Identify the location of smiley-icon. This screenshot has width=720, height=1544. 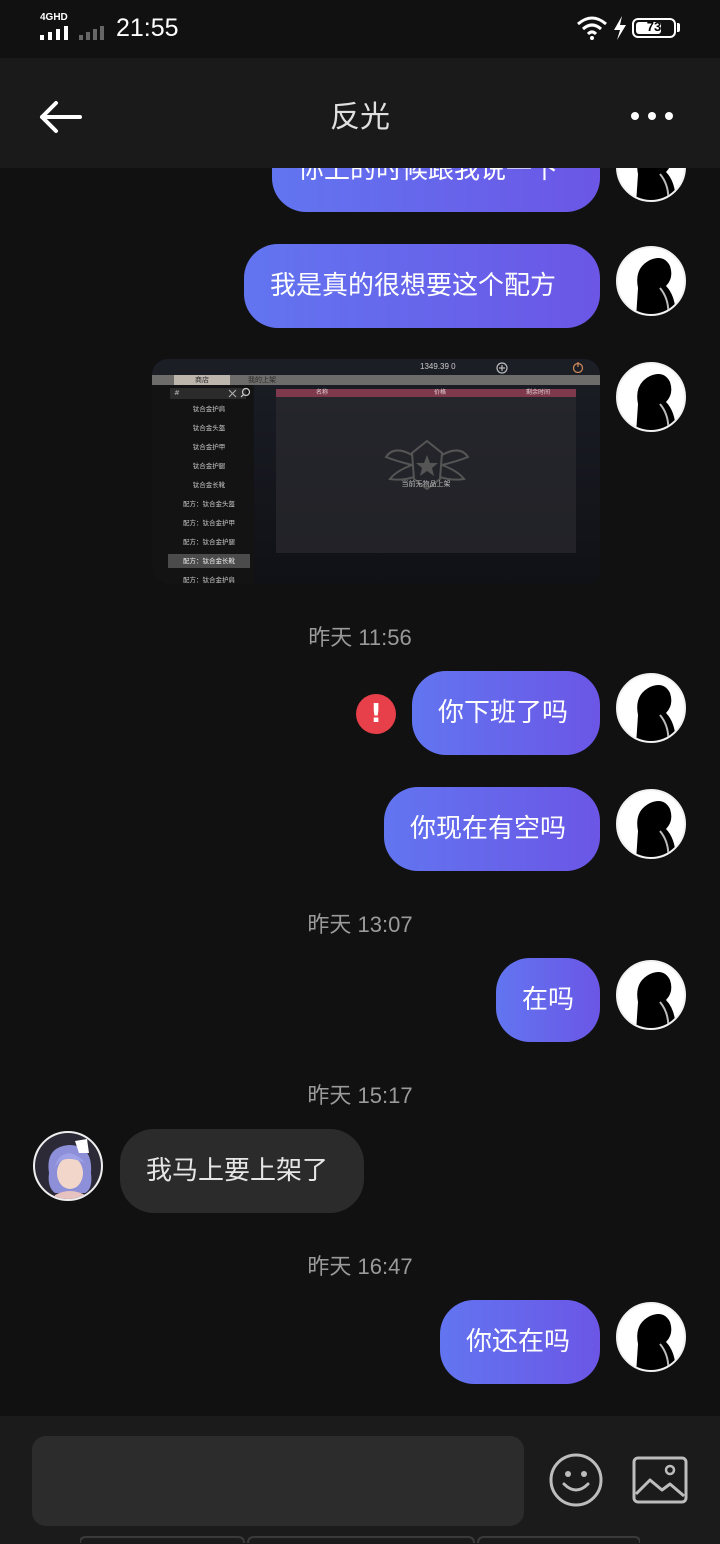
(576, 1480).